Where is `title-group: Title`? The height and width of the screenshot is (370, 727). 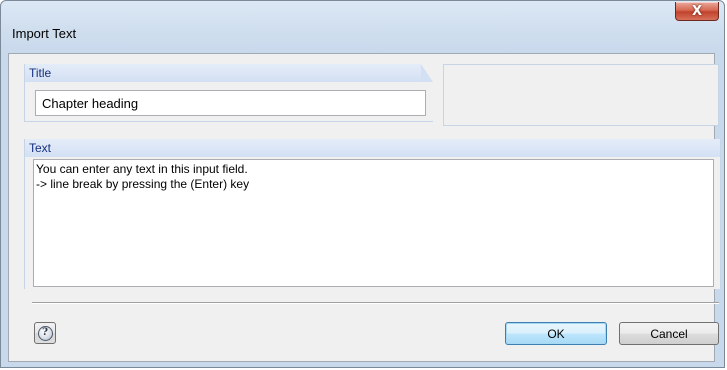 title-group: Title is located at coordinates (228, 93).